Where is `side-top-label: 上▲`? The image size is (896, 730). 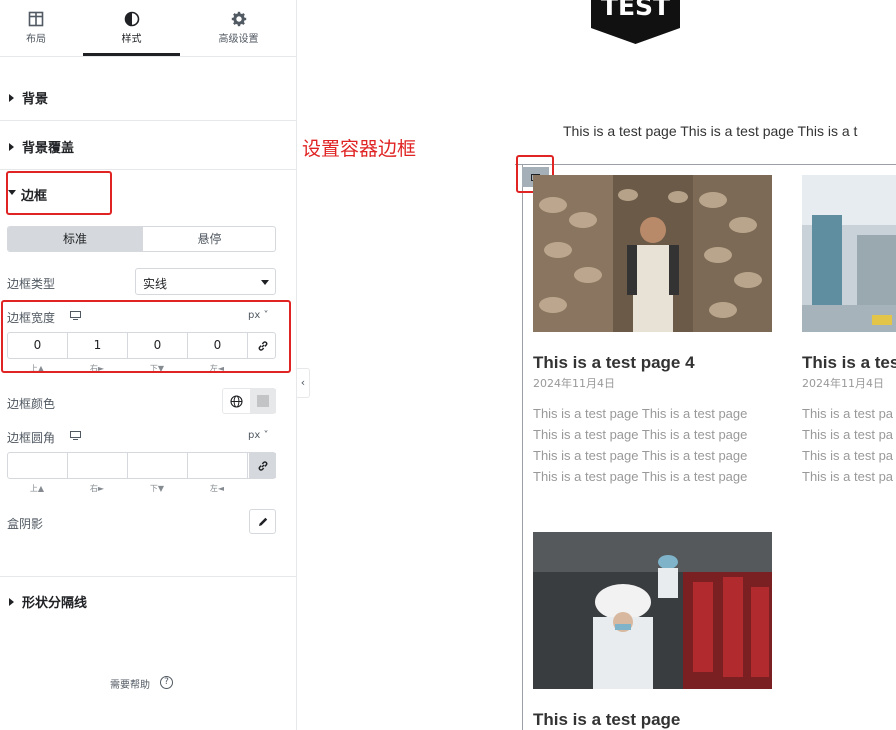
side-top-label: 上▲ is located at coordinates (37, 488).